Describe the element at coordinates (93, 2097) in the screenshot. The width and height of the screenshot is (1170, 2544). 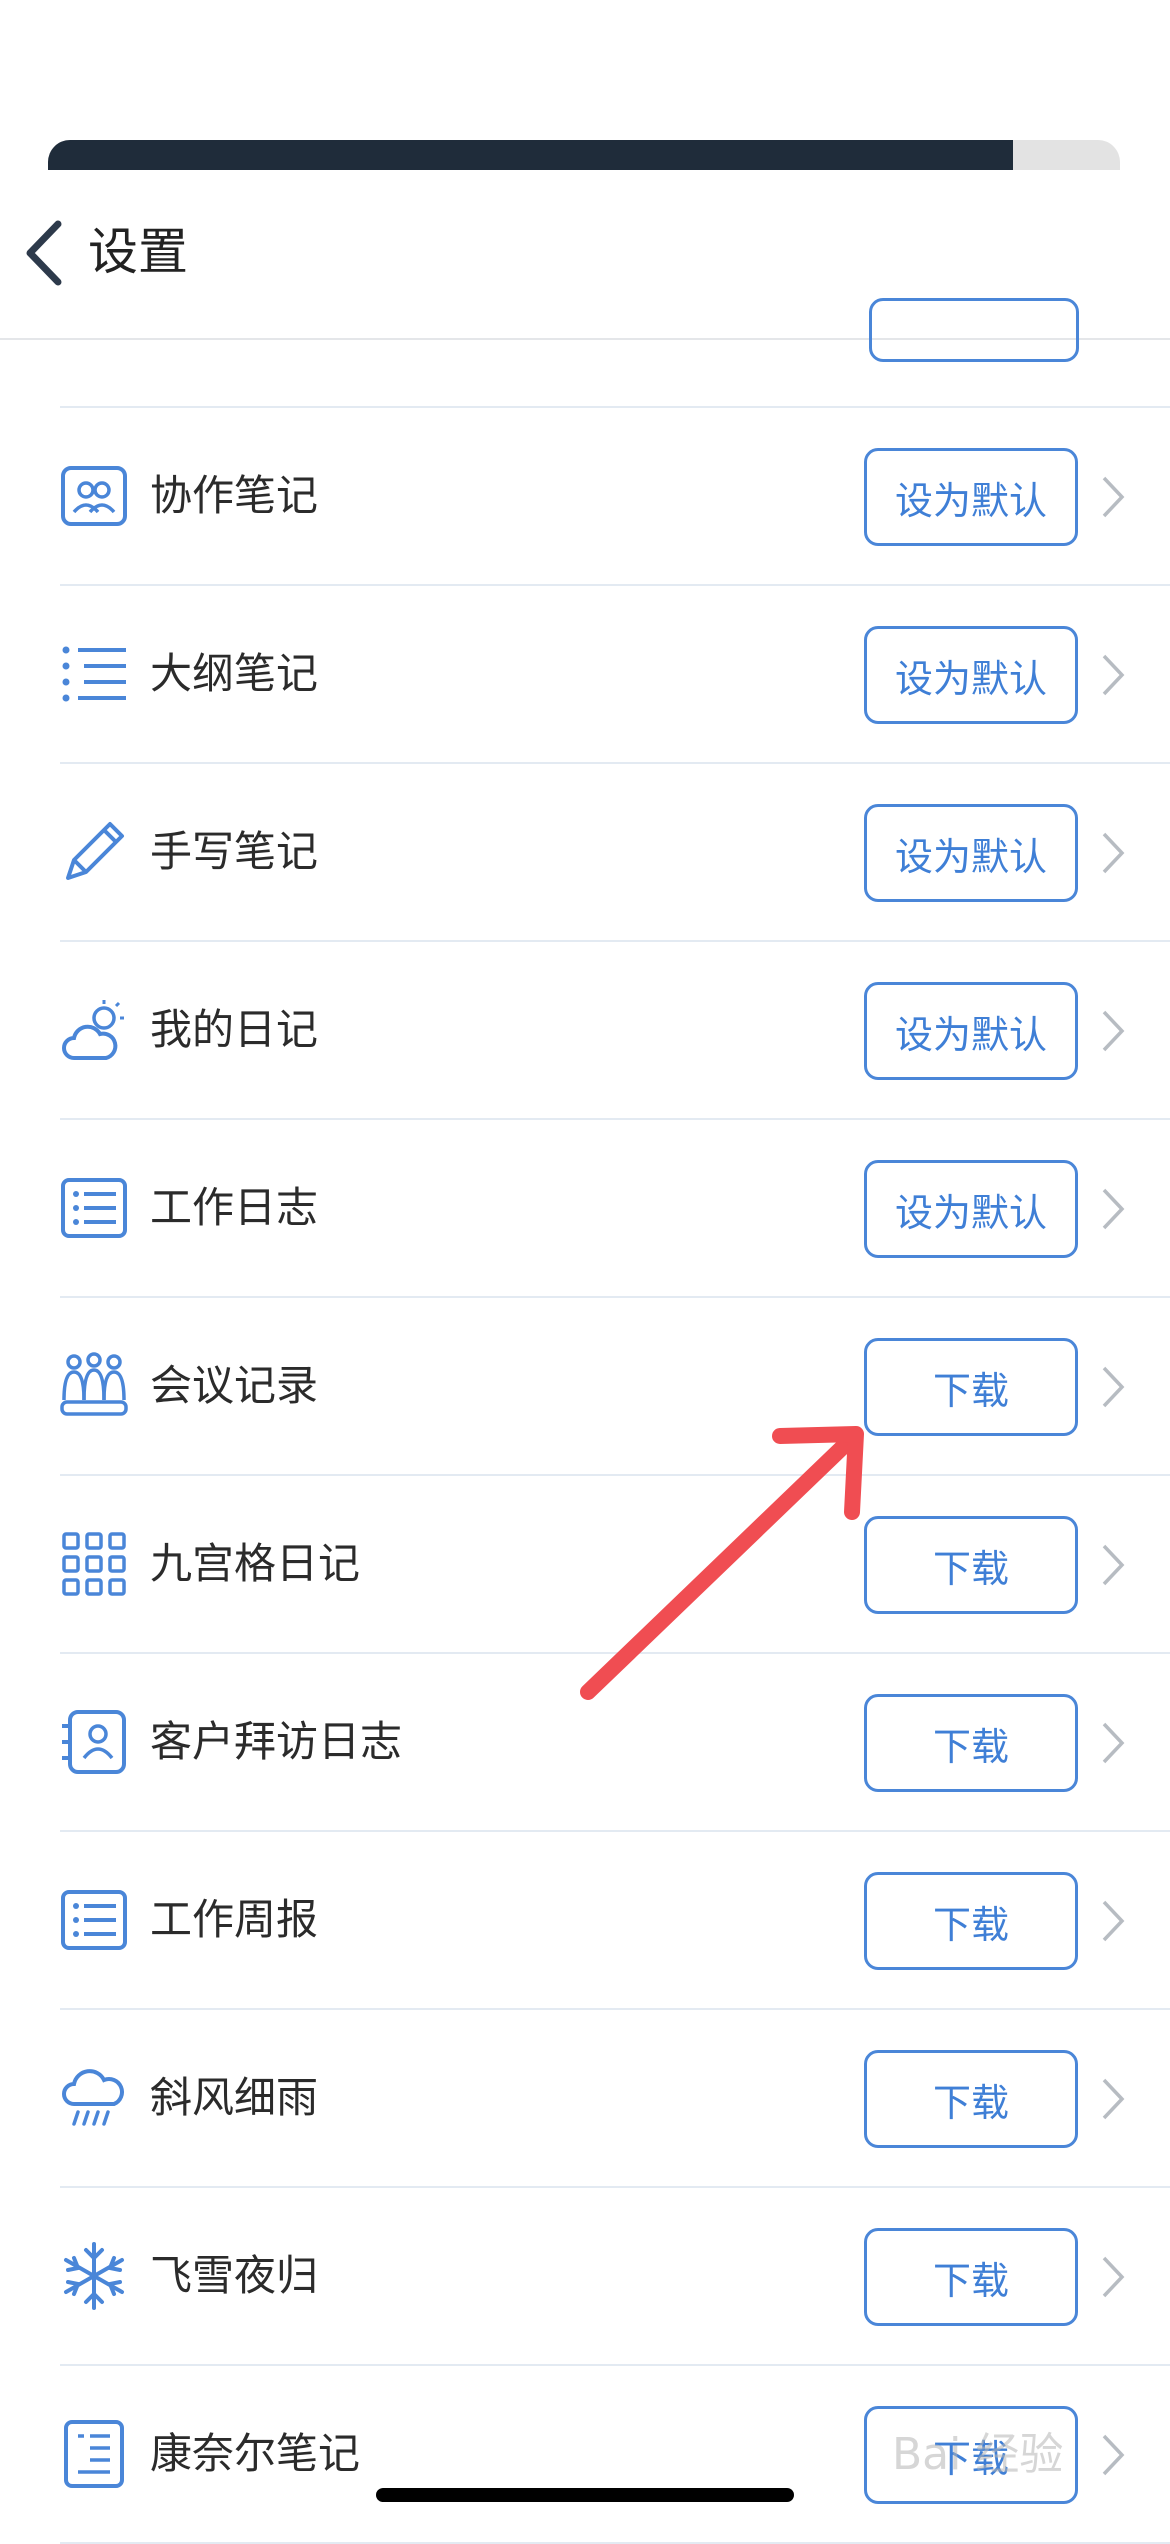
I see `rain-cloud-icon` at that location.